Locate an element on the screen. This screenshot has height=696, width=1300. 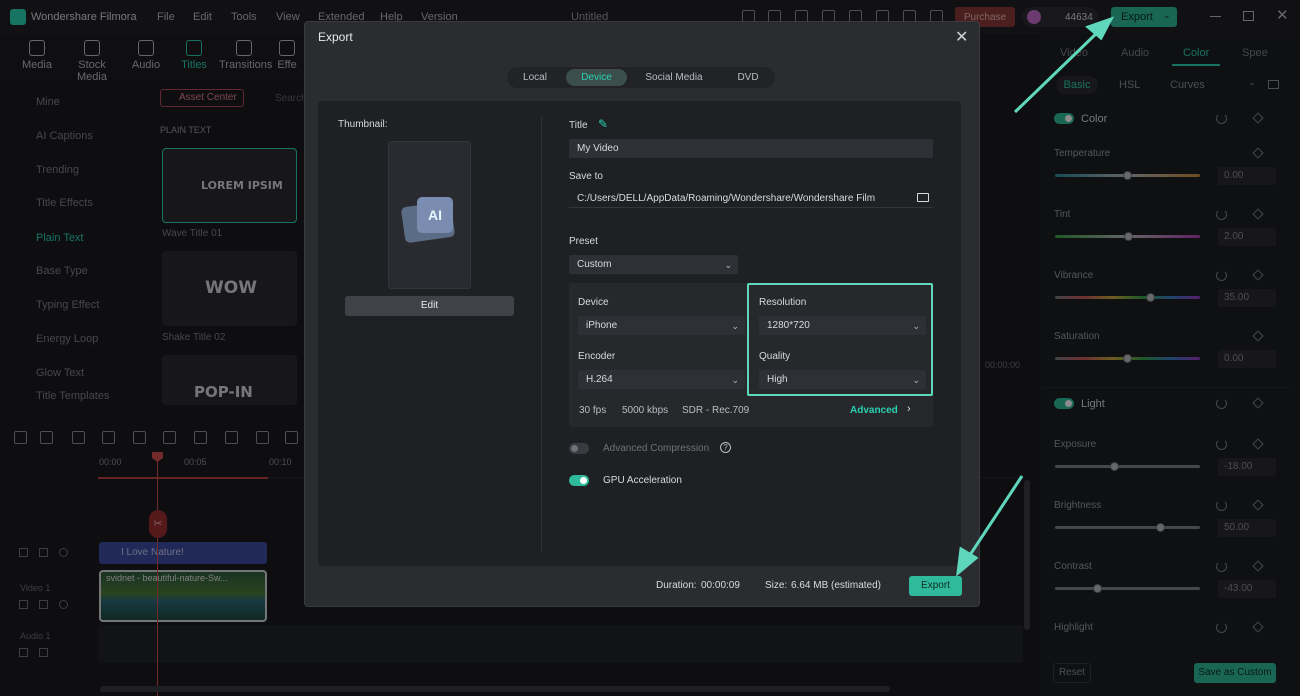
size-label: Size: is located at coordinates (776, 585).